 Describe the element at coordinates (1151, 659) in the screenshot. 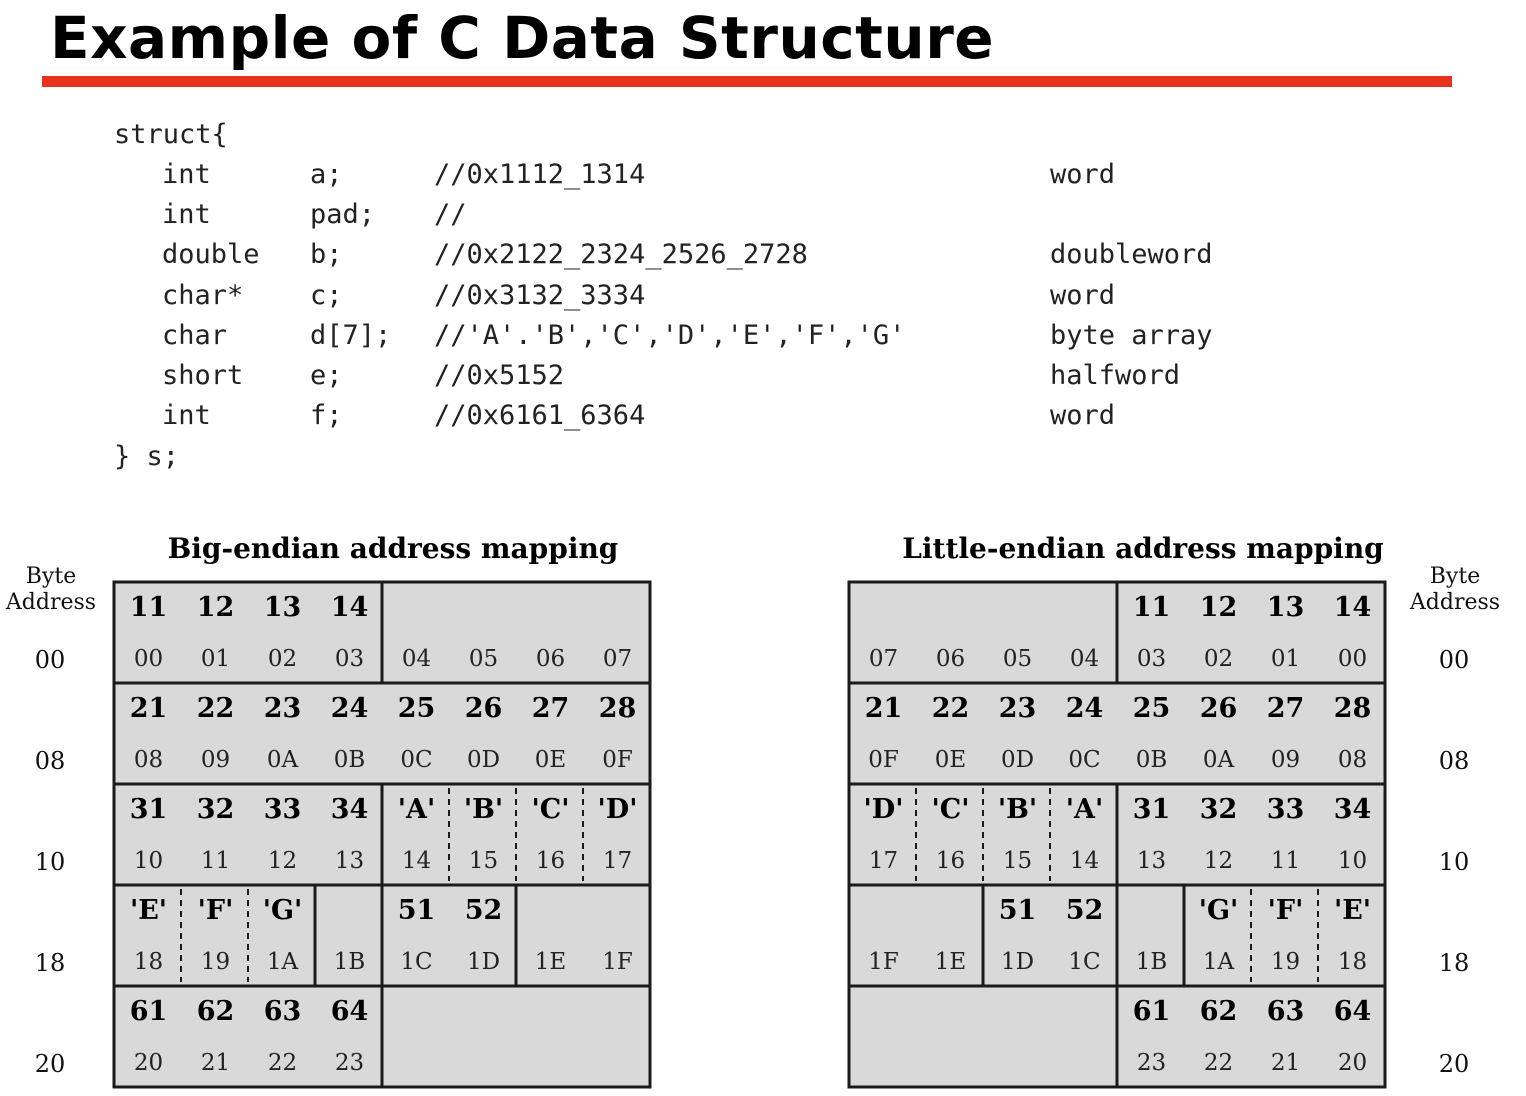

I see `little-endian-cell-address: 03` at that location.